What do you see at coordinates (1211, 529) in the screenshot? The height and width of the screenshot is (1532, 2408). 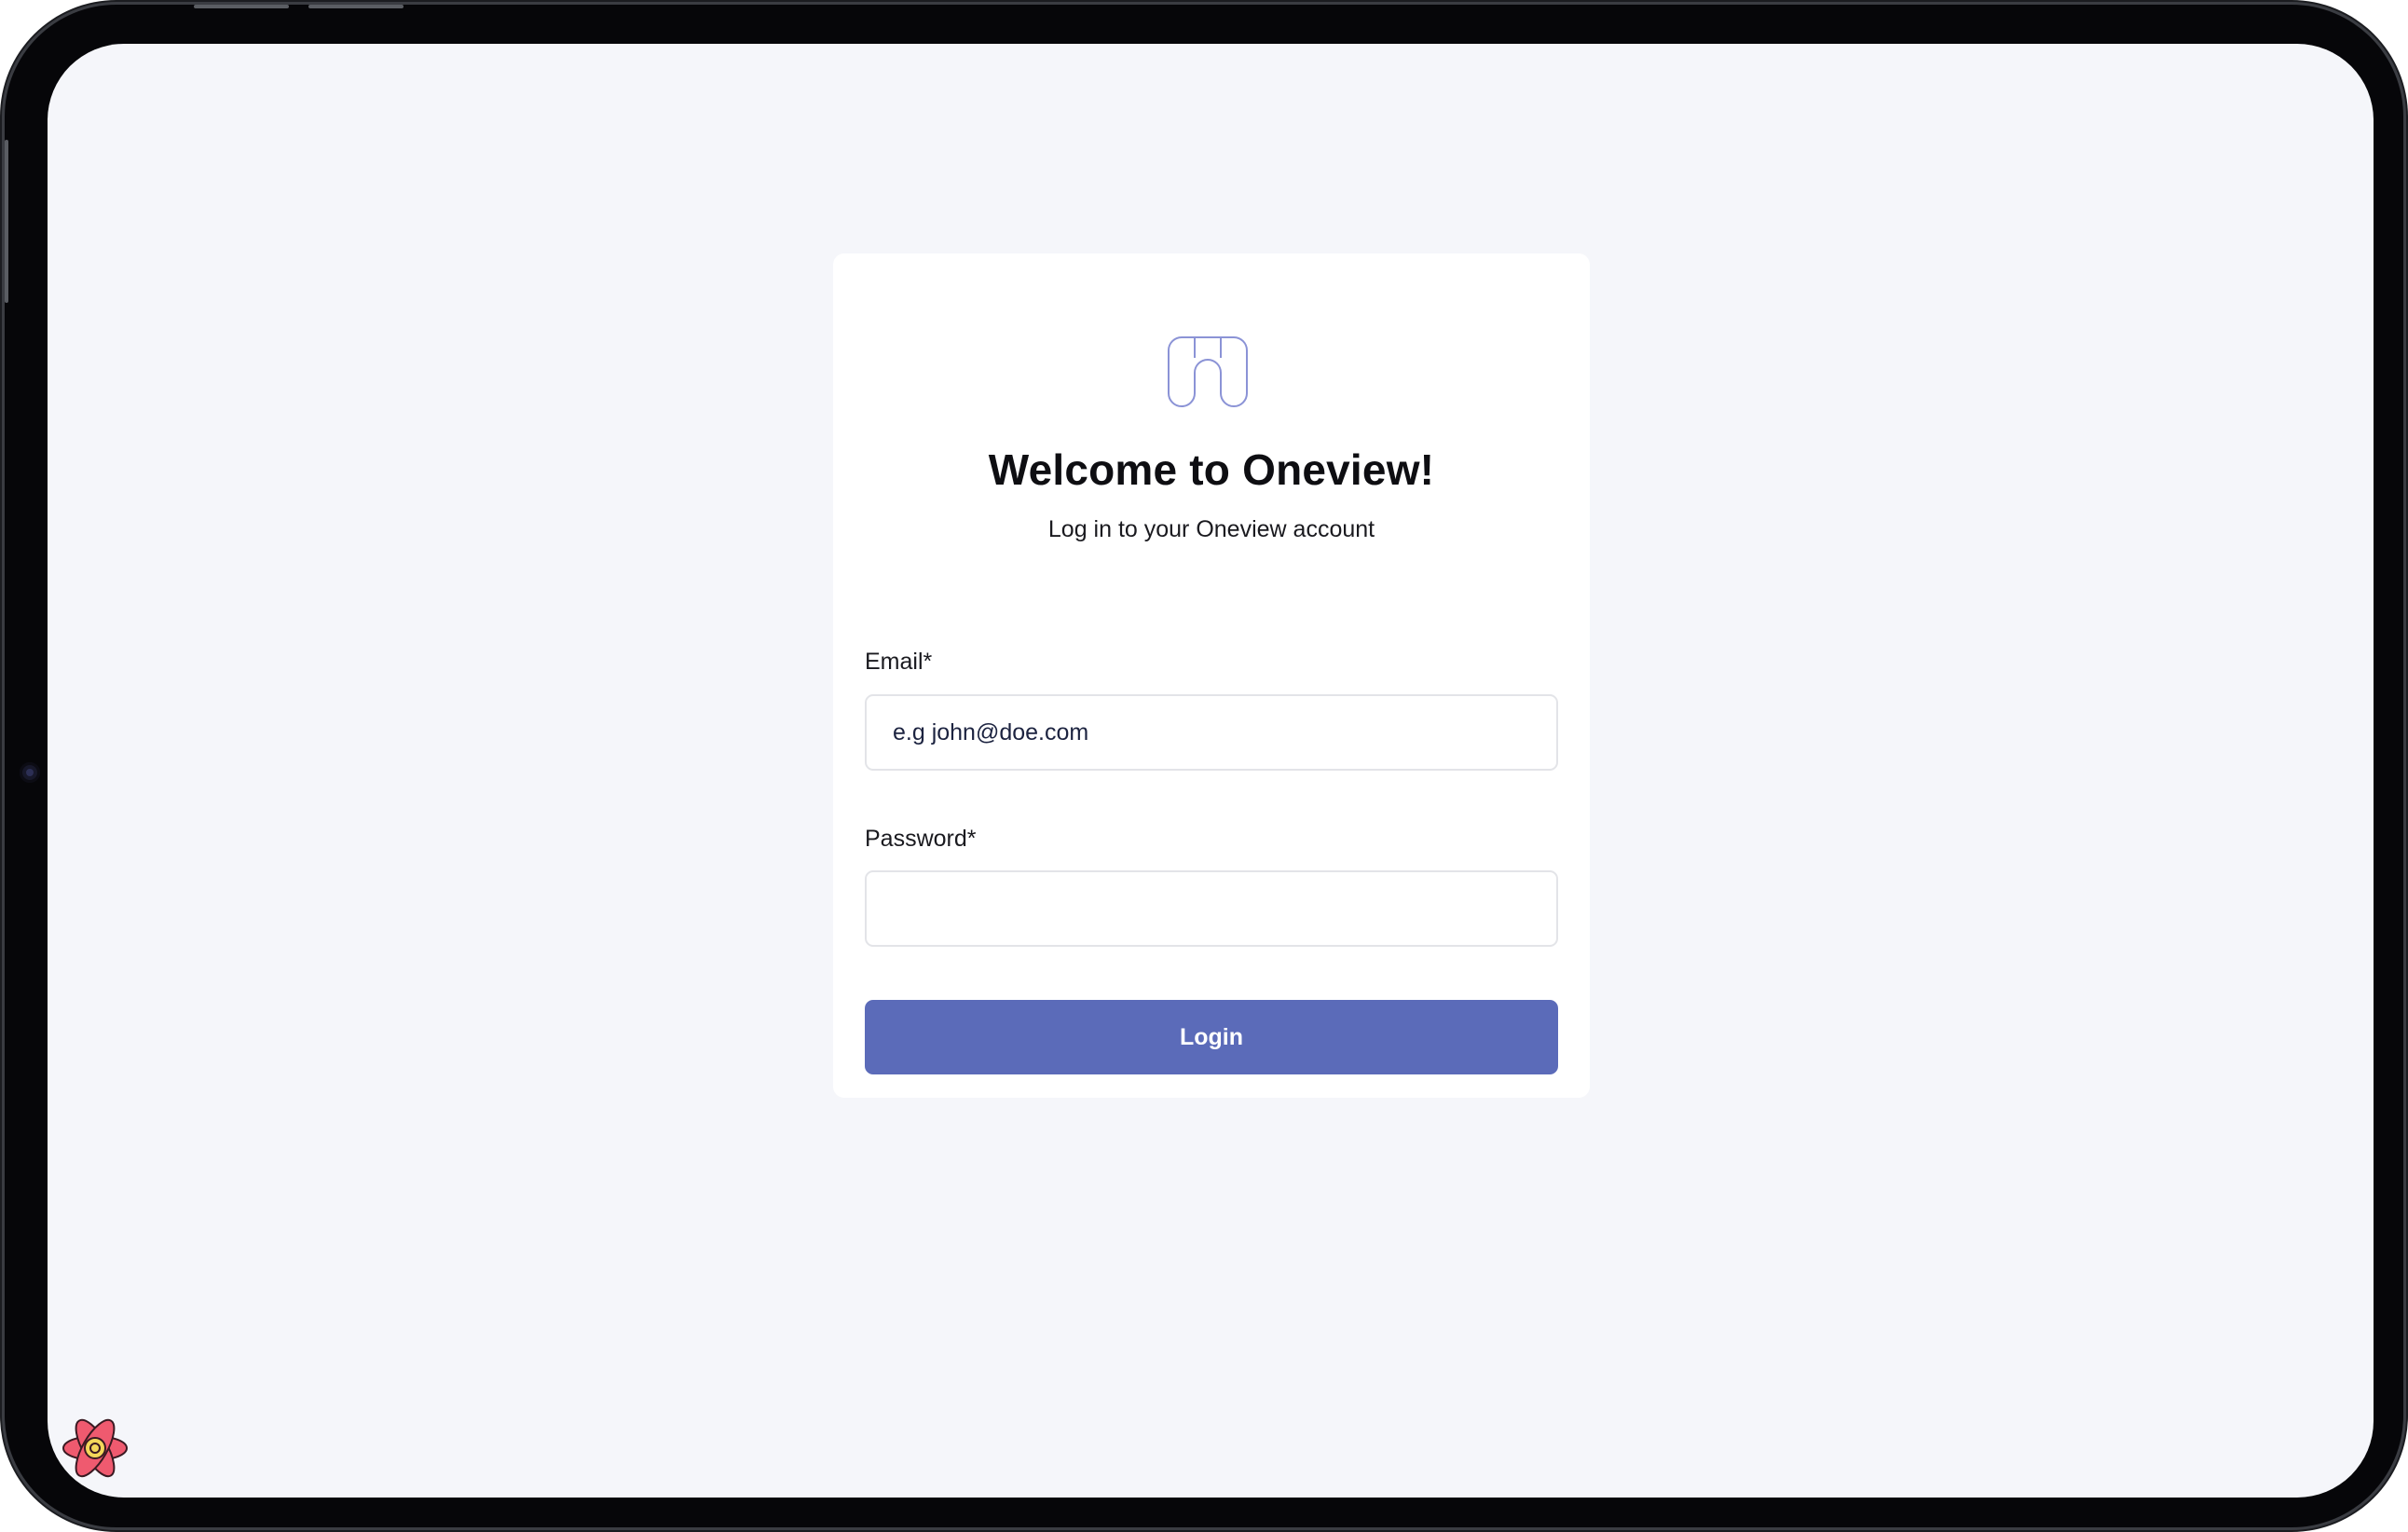 I see `page-subtitle: Log in to your Oneview account` at bounding box center [1211, 529].